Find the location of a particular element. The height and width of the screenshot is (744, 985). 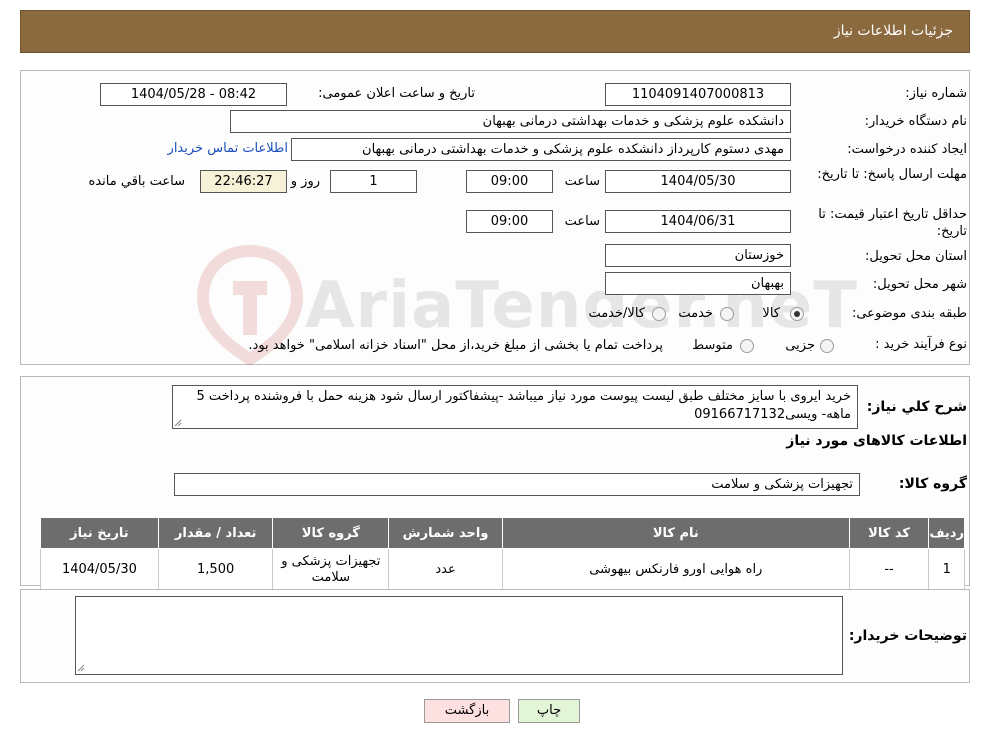

col-quantity: تعداد / مقدار is located at coordinates (215, 533).